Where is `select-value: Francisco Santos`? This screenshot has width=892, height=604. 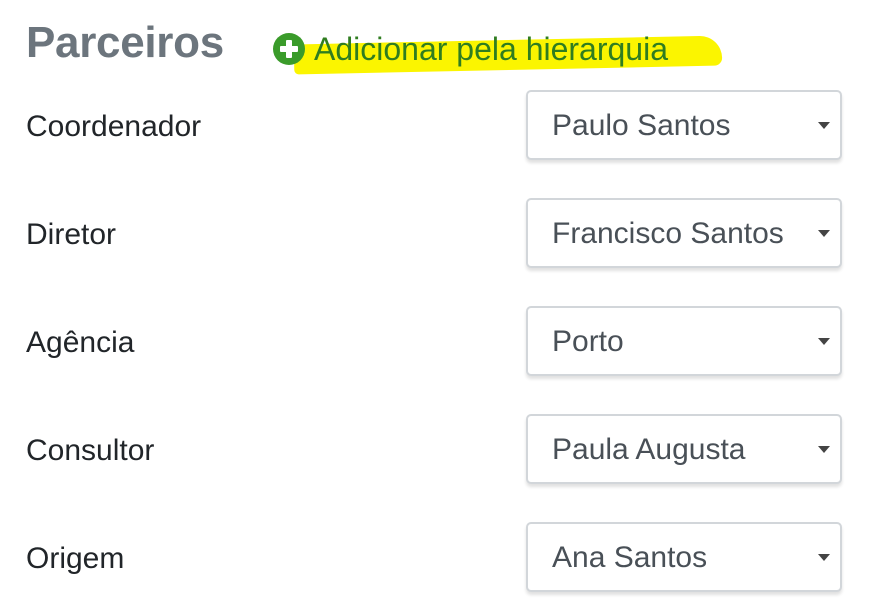 select-value: Francisco Santos is located at coordinates (668, 233).